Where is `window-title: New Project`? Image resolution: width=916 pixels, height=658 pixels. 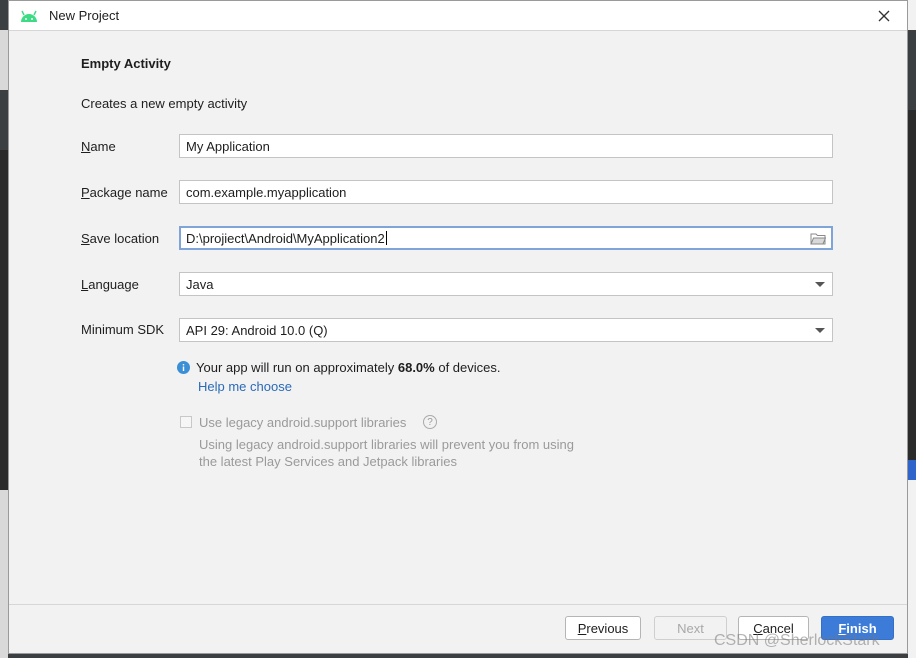 window-title: New Project is located at coordinates (84, 15).